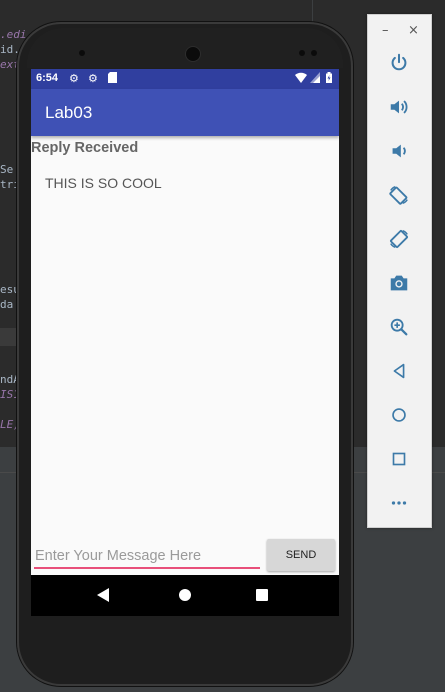 Image resolution: width=445 pixels, height=692 pixels. What do you see at coordinates (399, 239) in the screenshot?
I see `rotate-right-icon` at bounding box center [399, 239].